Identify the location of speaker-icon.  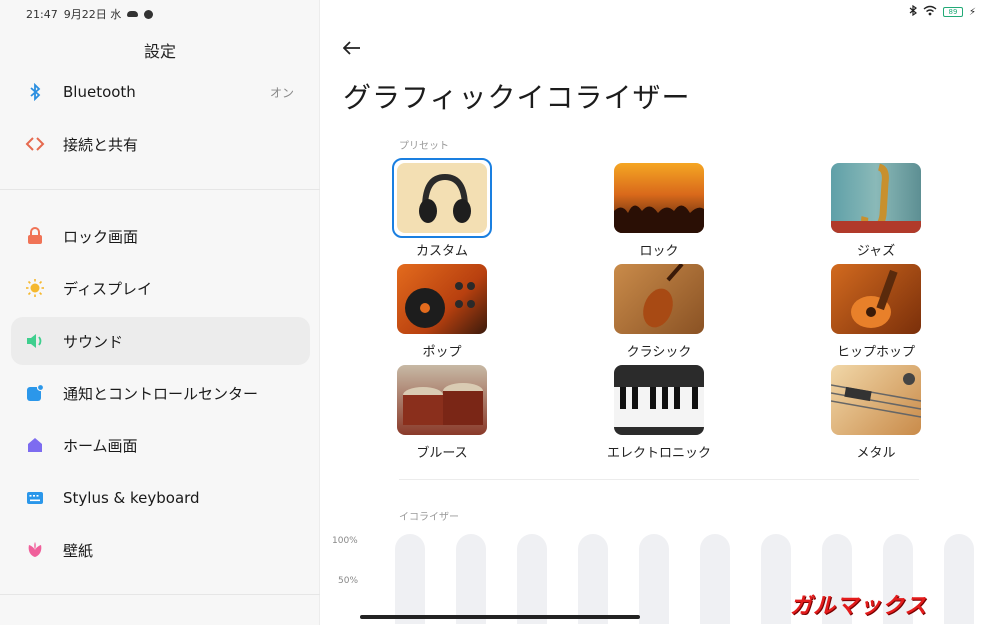
(35, 341).